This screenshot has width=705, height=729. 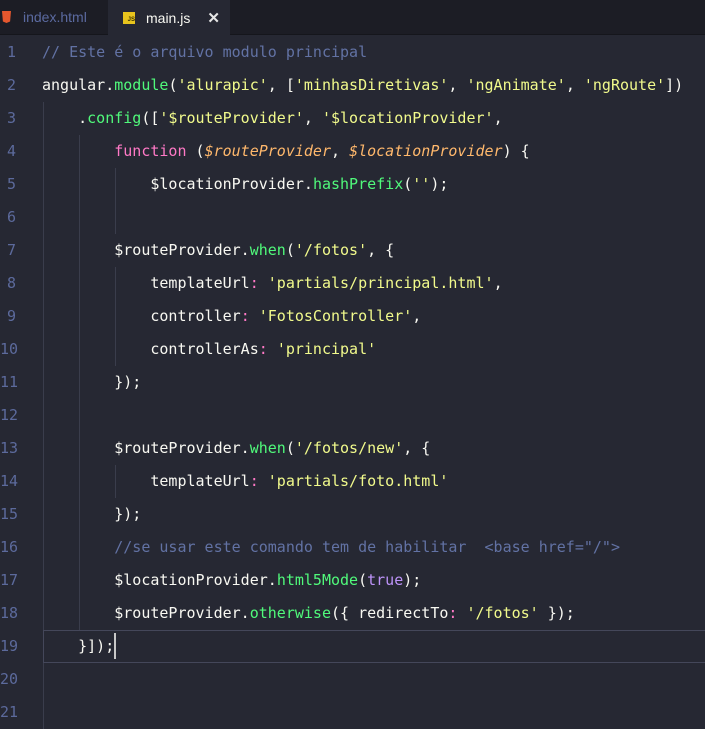 What do you see at coordinates (11, 183) in the screenshot?
I see `line-number: 5` at bounding box center [11, 183].